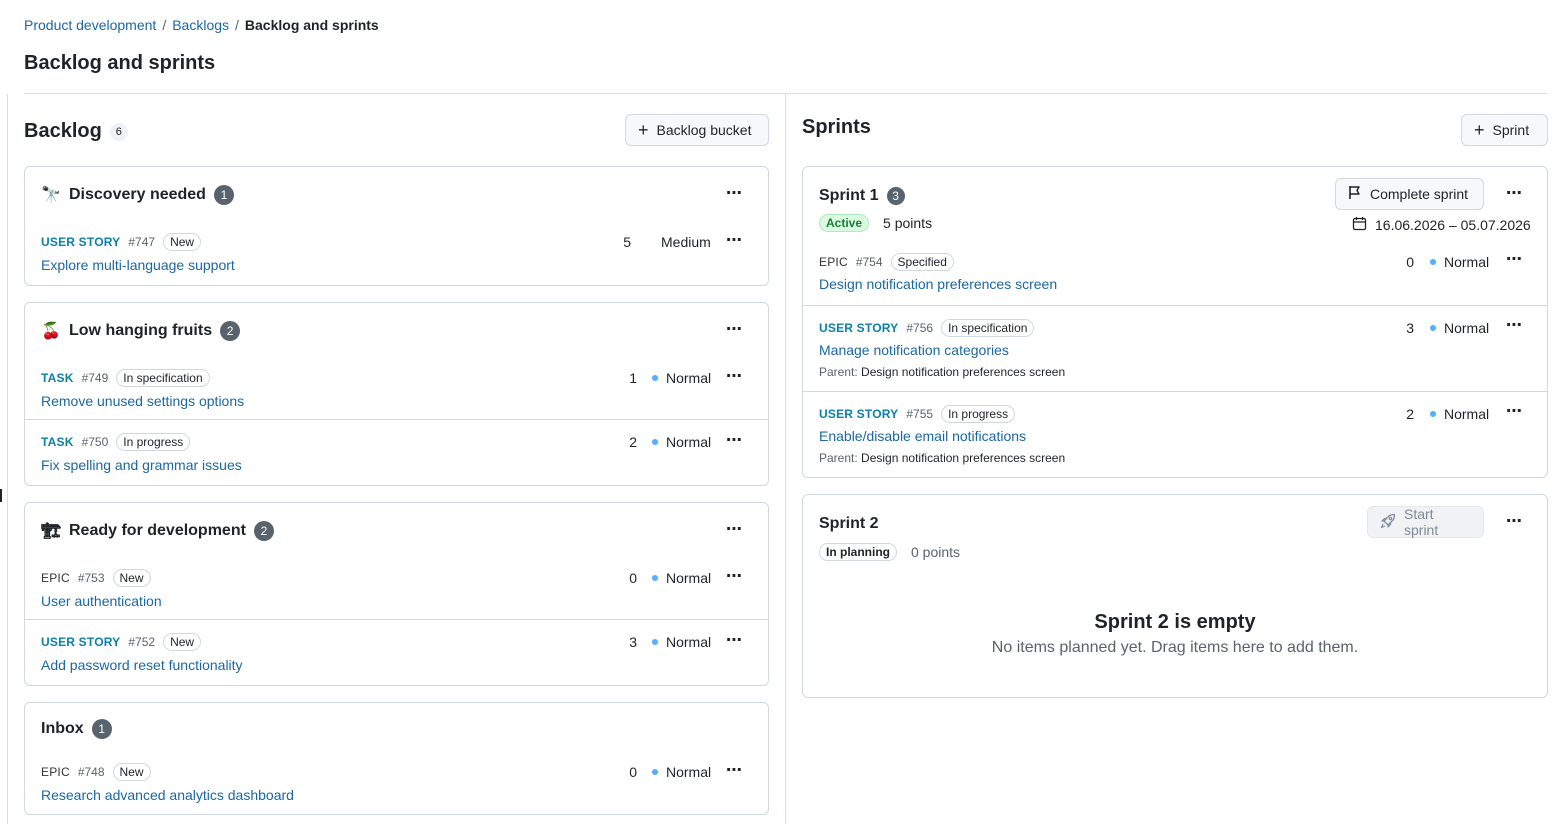  What do you see at coordinates (142, 401) in the screenshot?
I see `item-title-link: Remove unused settings options` at bounding box center [142, 401].